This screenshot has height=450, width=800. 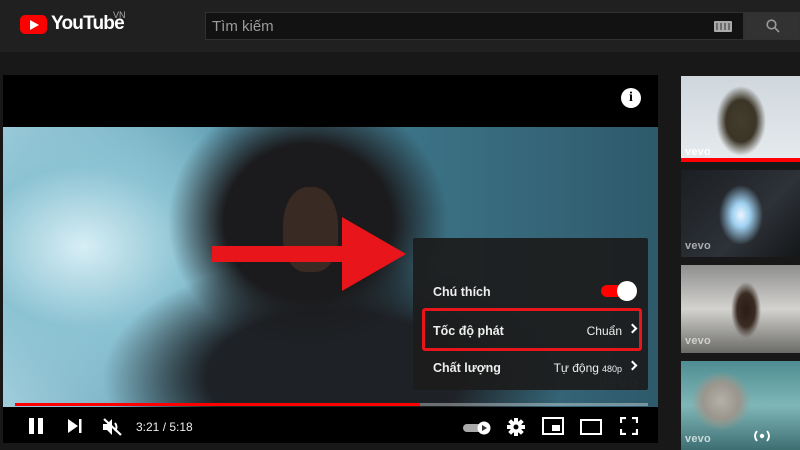 I want to click on watched-progress-bar, so click(x=740, y=160).